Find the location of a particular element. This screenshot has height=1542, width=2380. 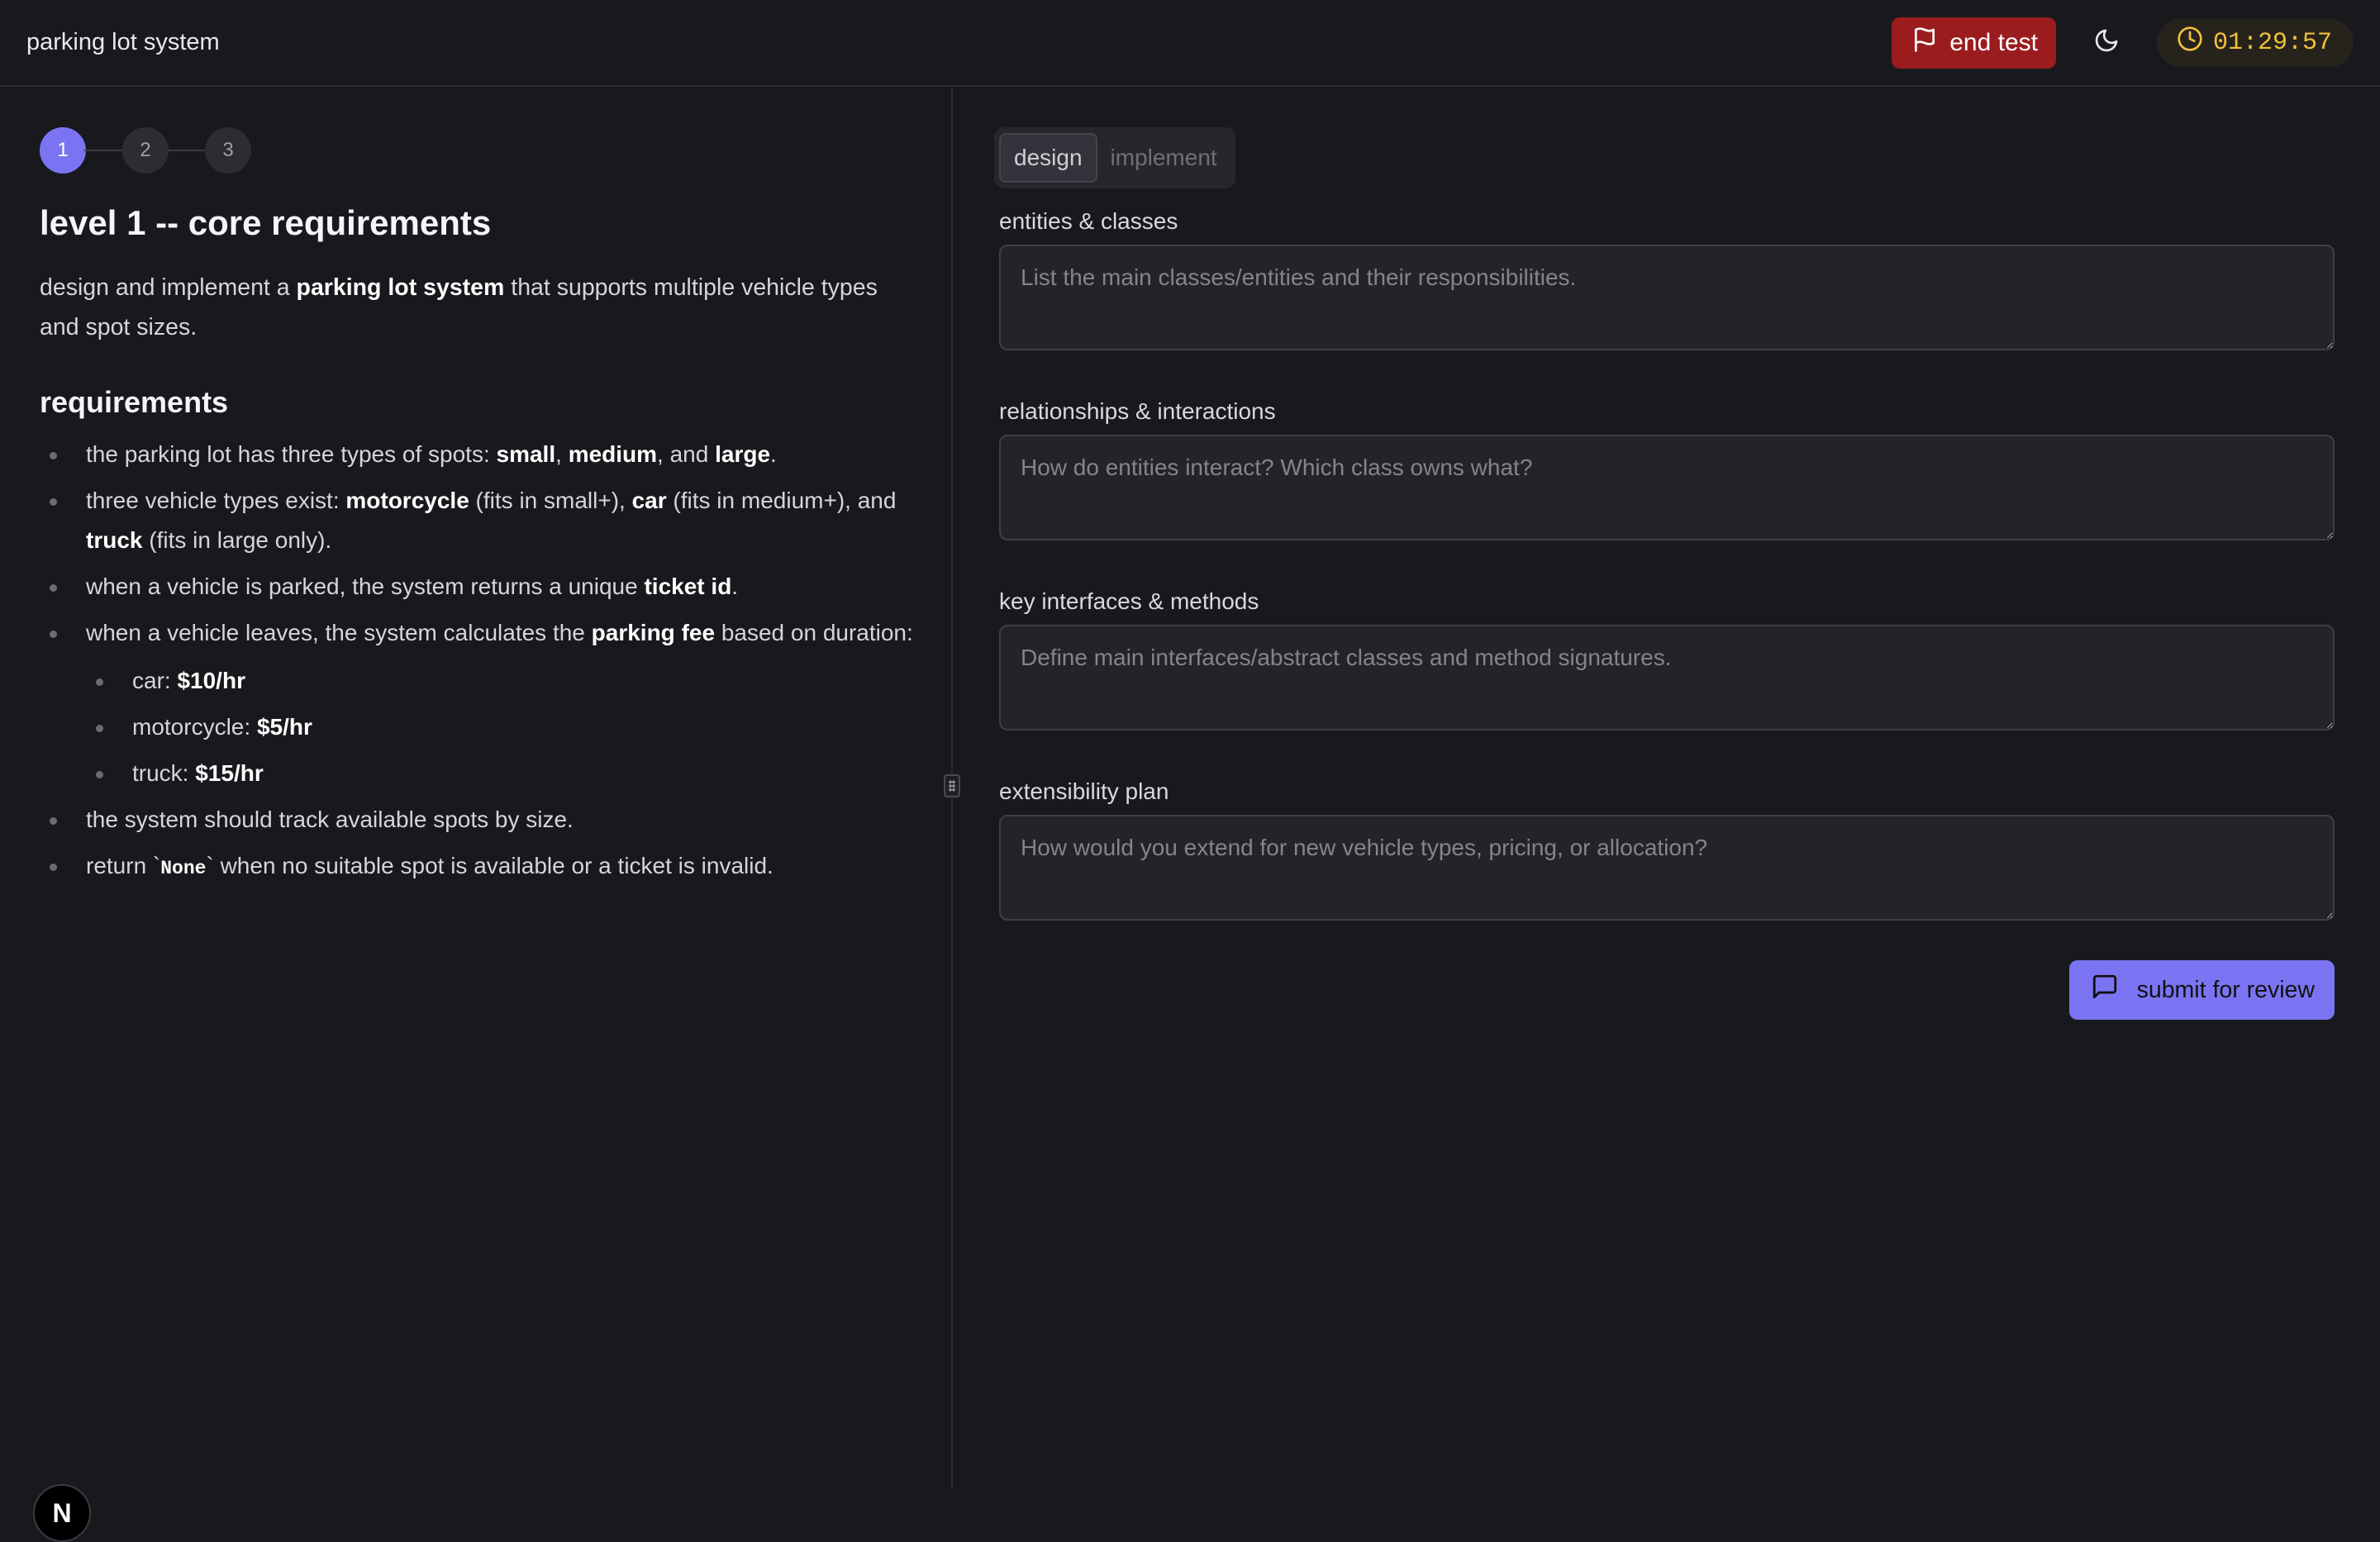

step-1: 1 is located at coordinates (63, 150).